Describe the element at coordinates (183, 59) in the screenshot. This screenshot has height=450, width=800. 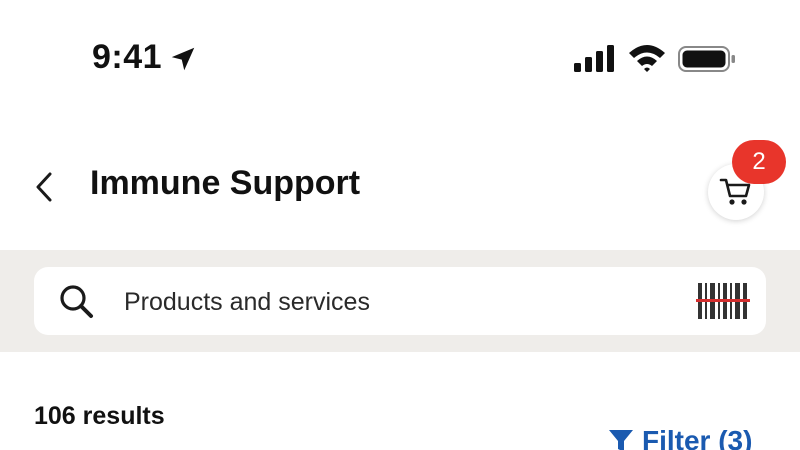
I see `location-arrow-icon` at that location.